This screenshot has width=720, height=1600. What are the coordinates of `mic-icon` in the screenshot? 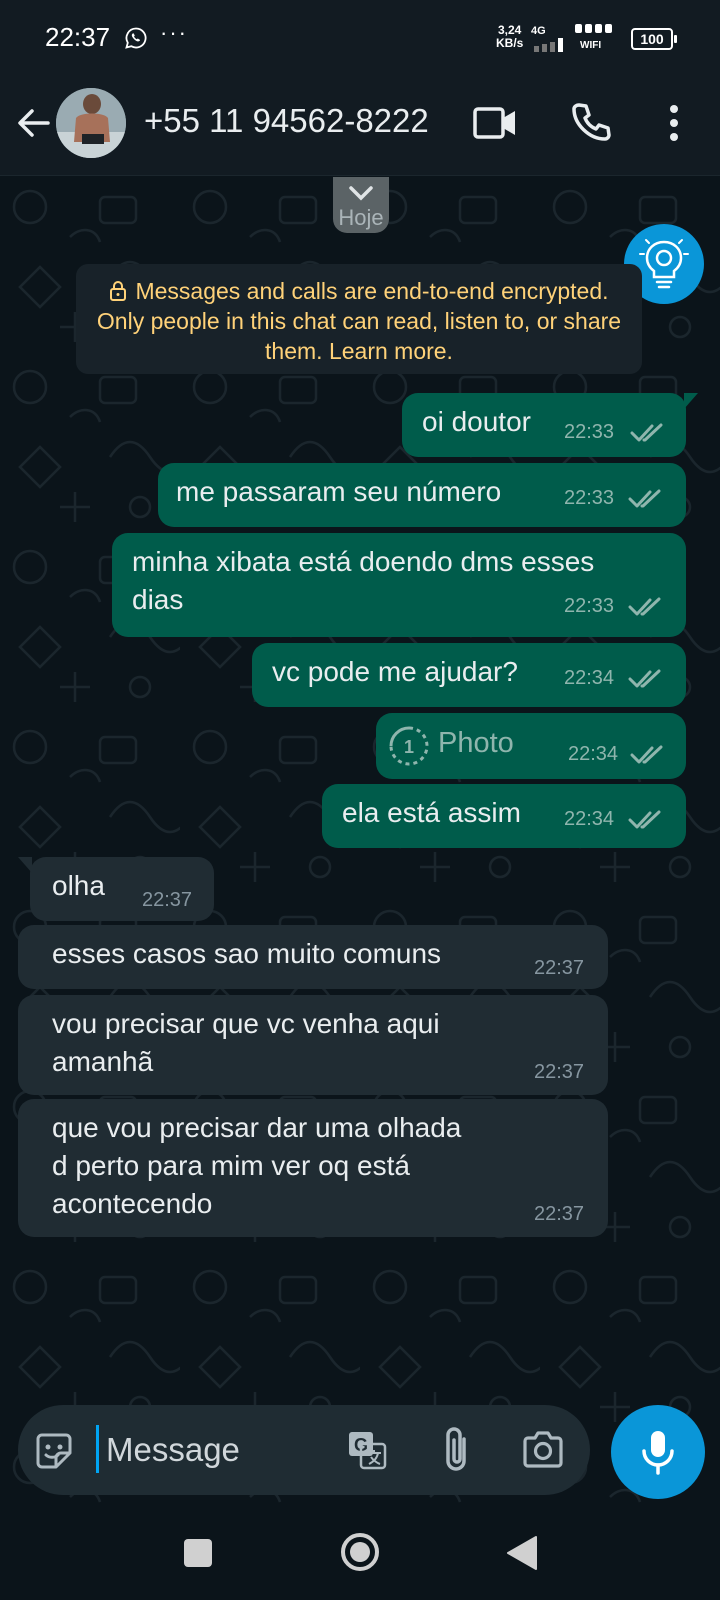 It's located at (658, 1453).